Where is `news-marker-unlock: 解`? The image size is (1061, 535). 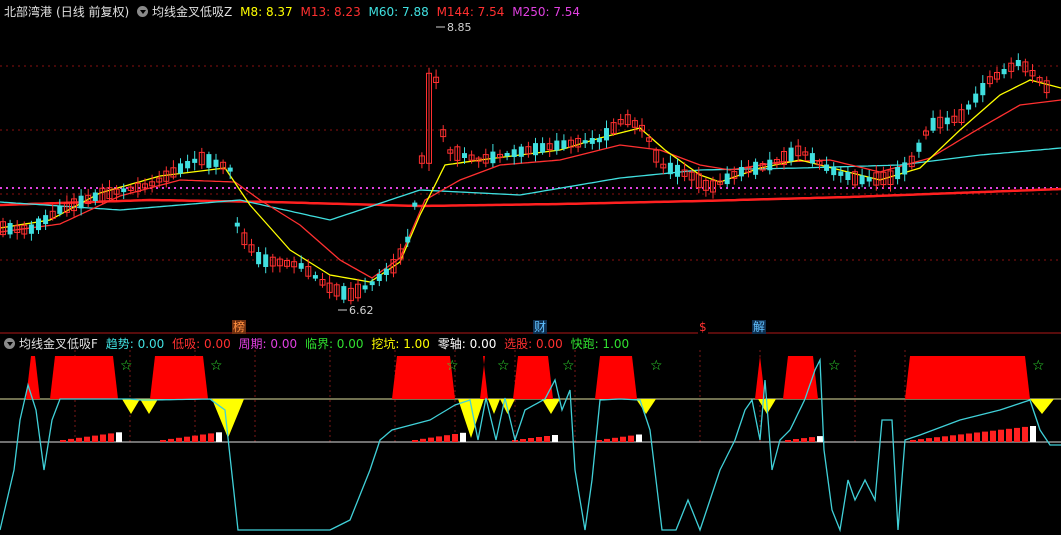
news-marker-unlock: 解 is located at coordinates (759, 327).